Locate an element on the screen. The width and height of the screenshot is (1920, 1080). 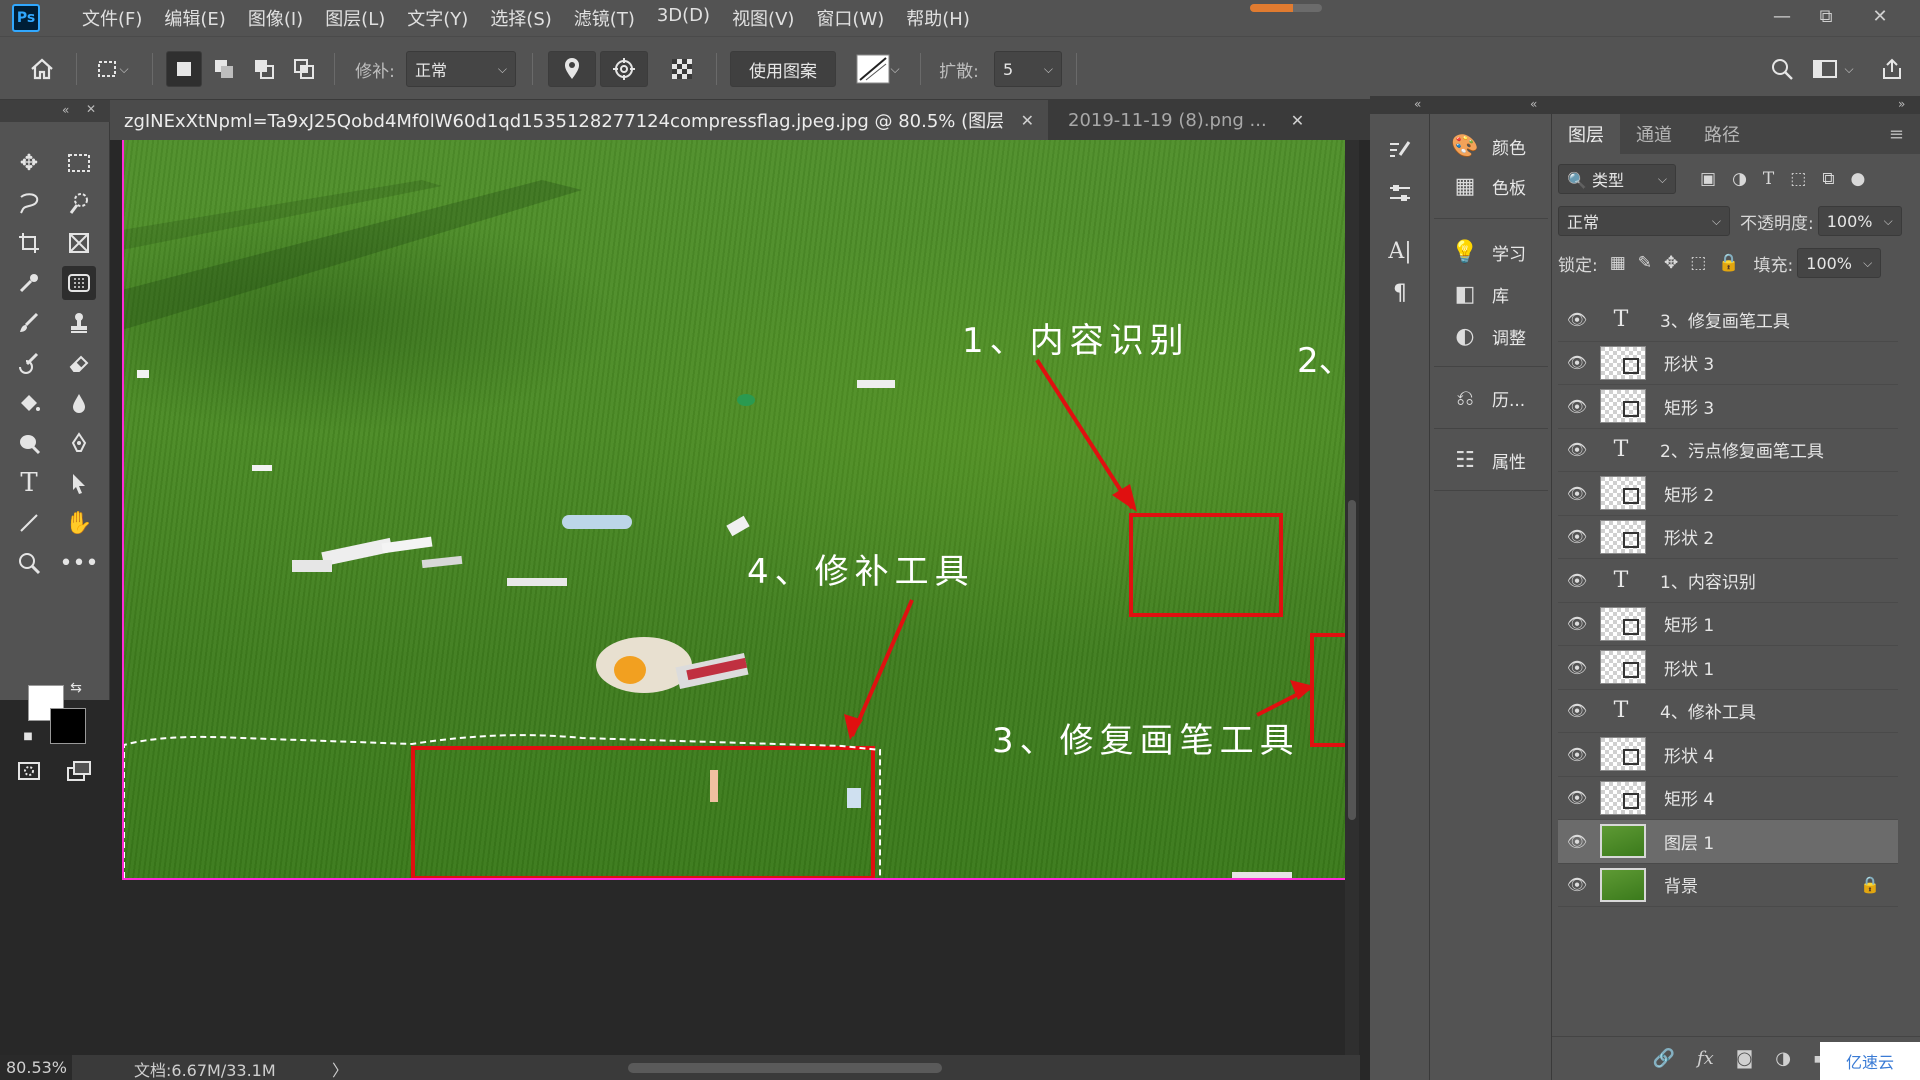
layer-row: 👁 形状 1 is located at coordinates (1728, 668).